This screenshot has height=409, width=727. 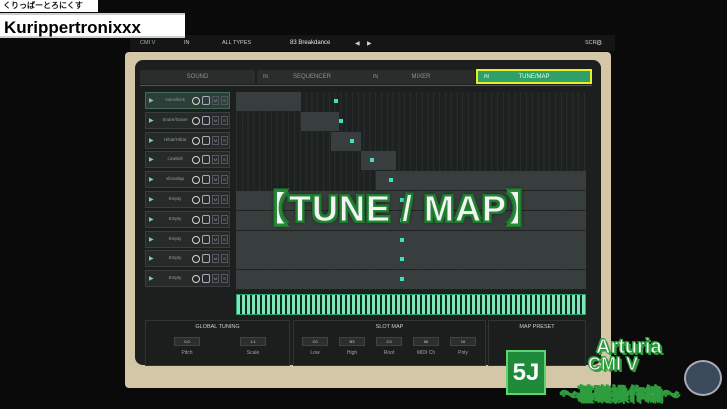 I want to click on basic-operations-title: 〜基礎操作編〜, so click(x=620, y=395).